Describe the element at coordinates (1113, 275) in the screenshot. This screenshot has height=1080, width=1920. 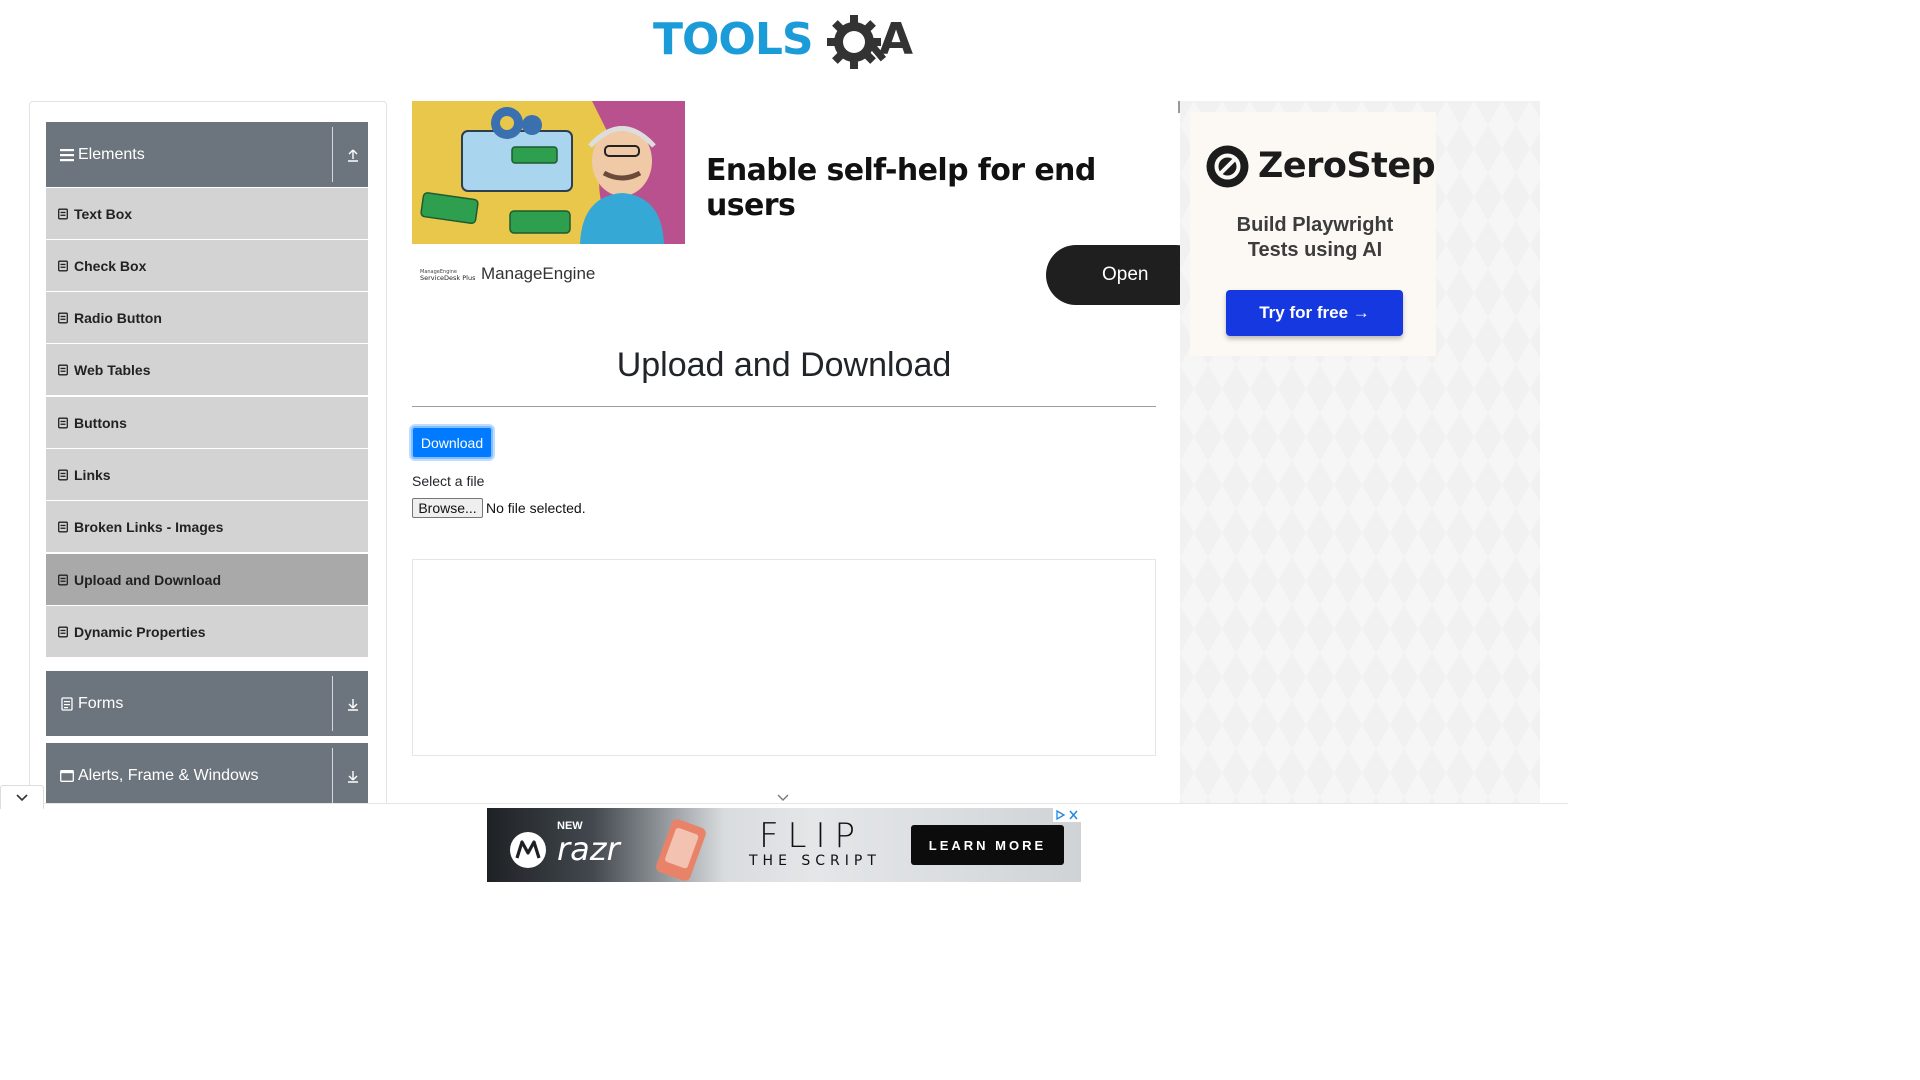
I see `ad-open-button: Open` at that location.